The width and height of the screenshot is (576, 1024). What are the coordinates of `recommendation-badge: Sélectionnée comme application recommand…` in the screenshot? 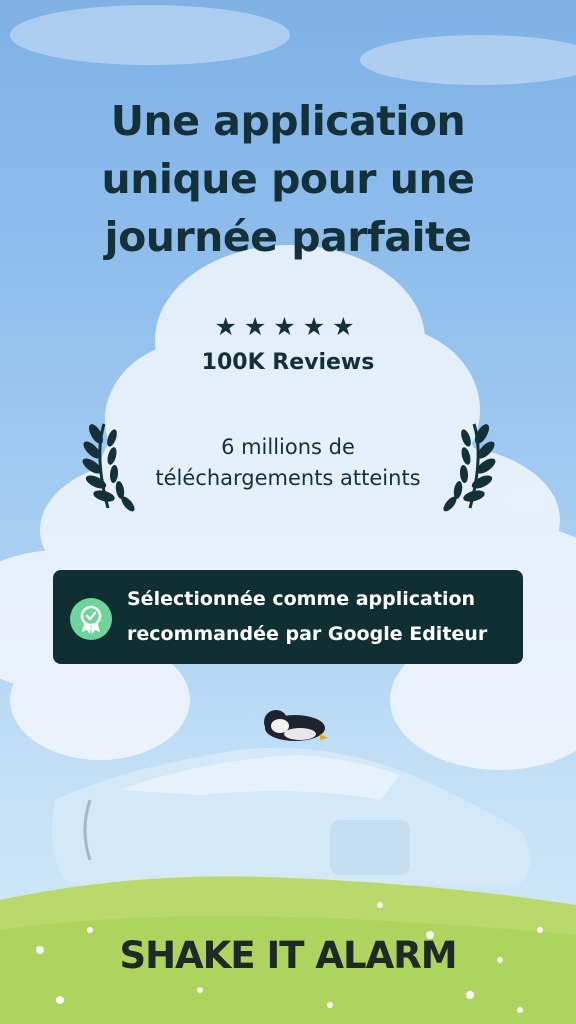 It's located at (288, 617).